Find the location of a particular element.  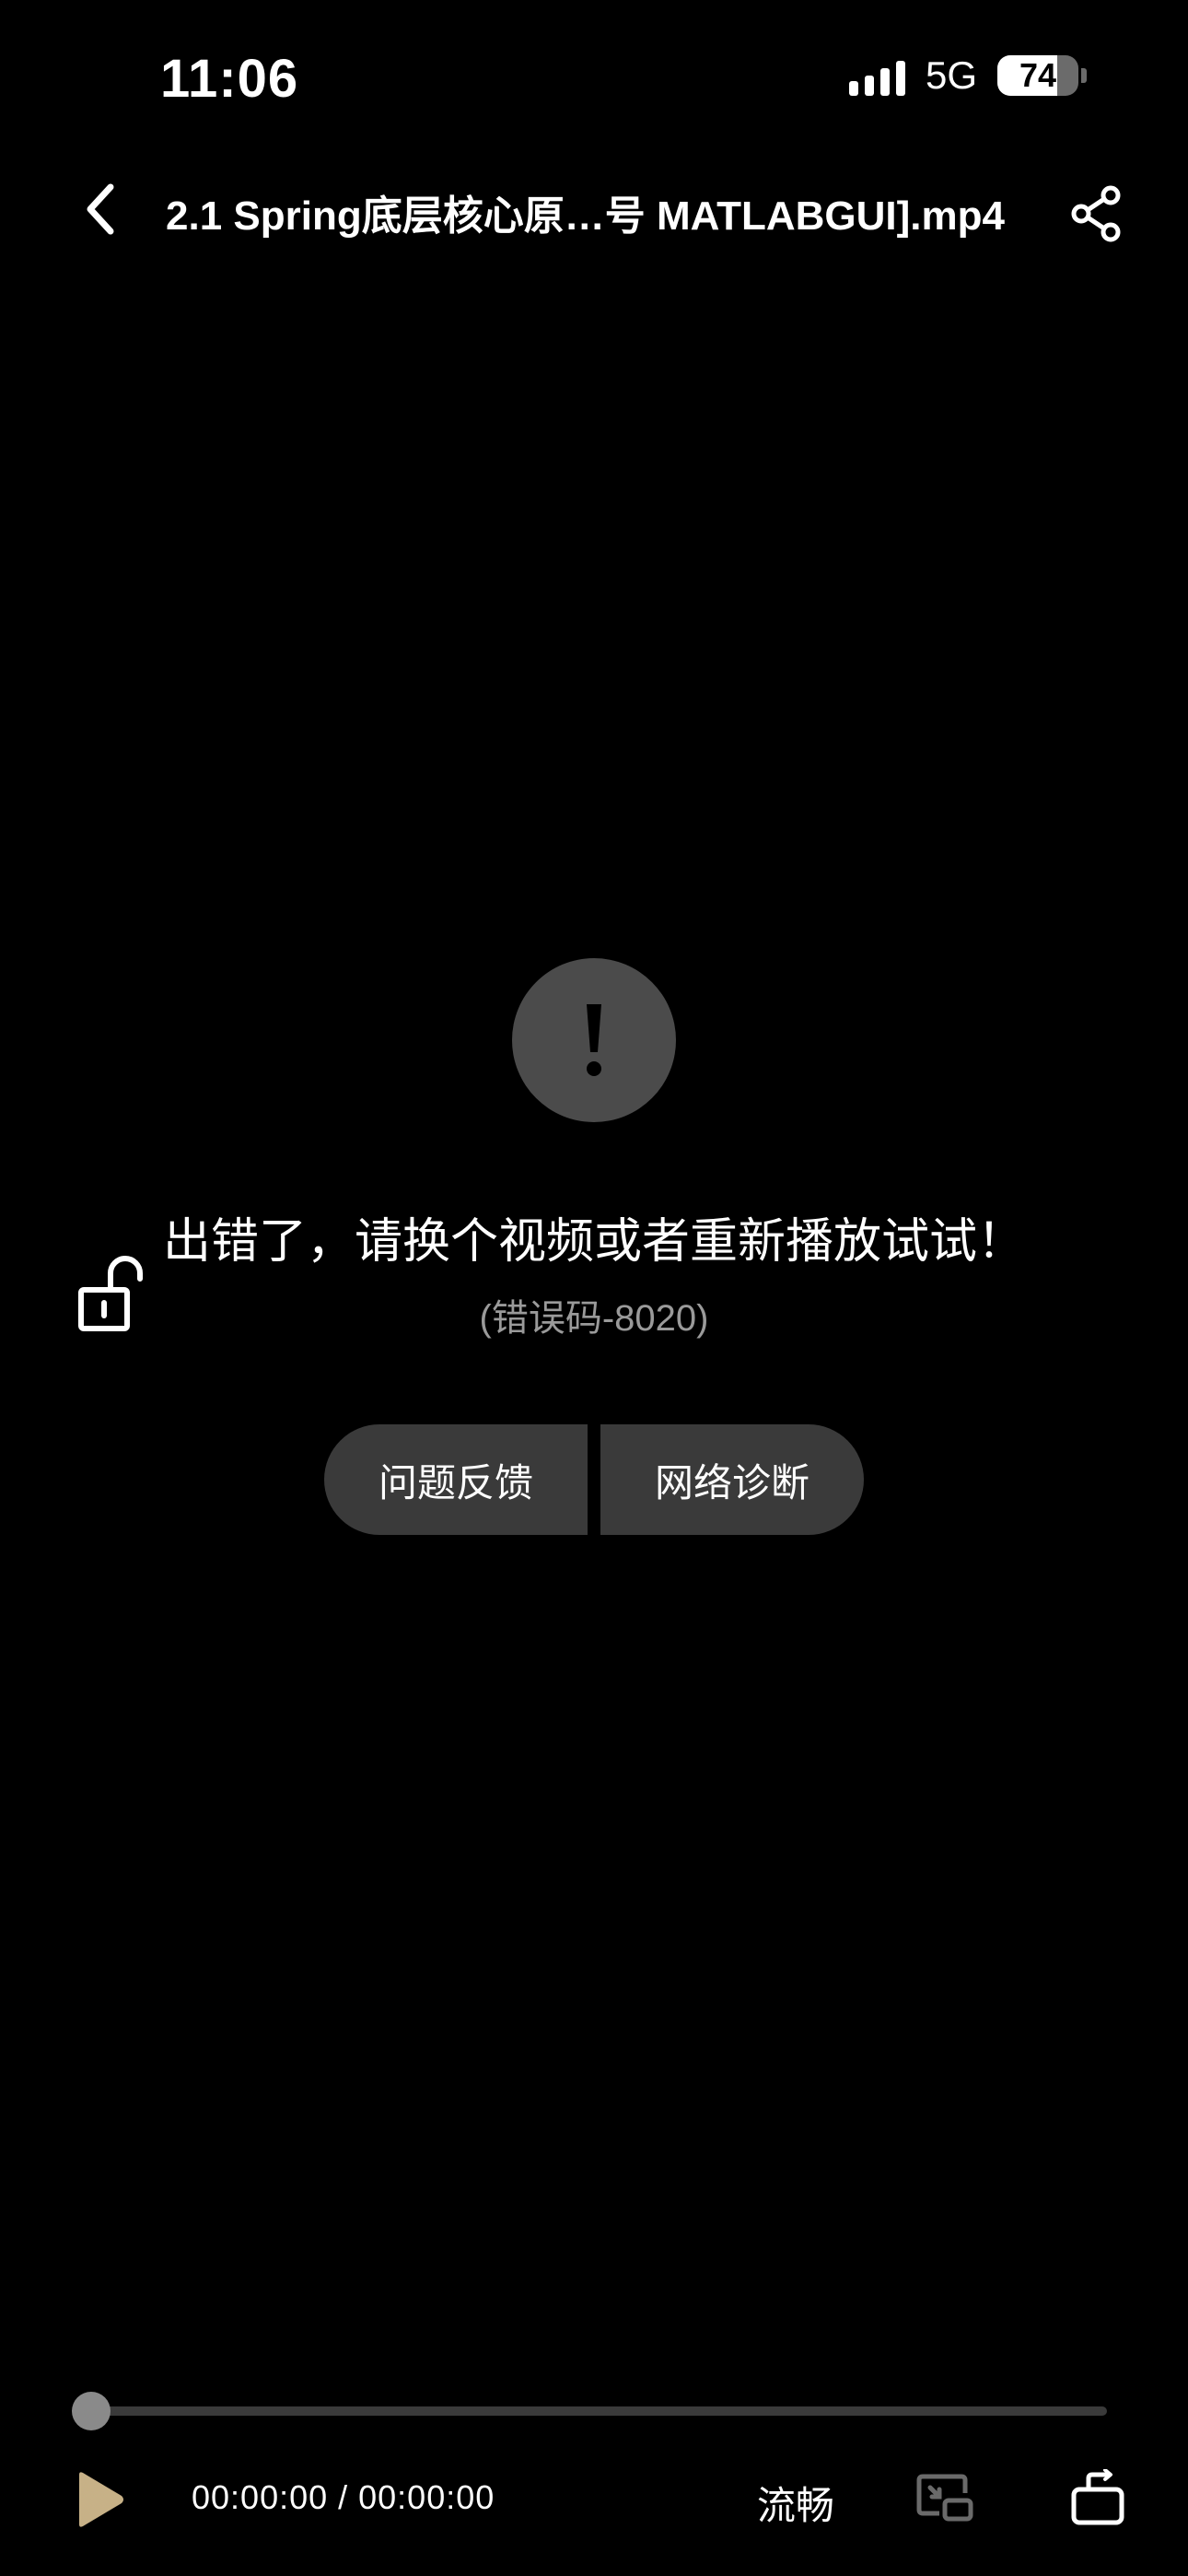

playback-time: 00:00:00 / 00:00:00 is located at coordinates (343, 2497).